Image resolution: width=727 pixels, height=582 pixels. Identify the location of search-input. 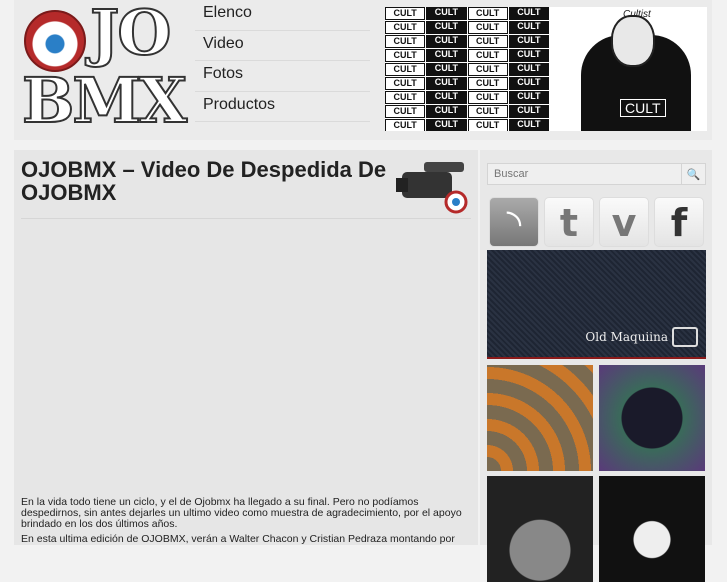
(584, 174).